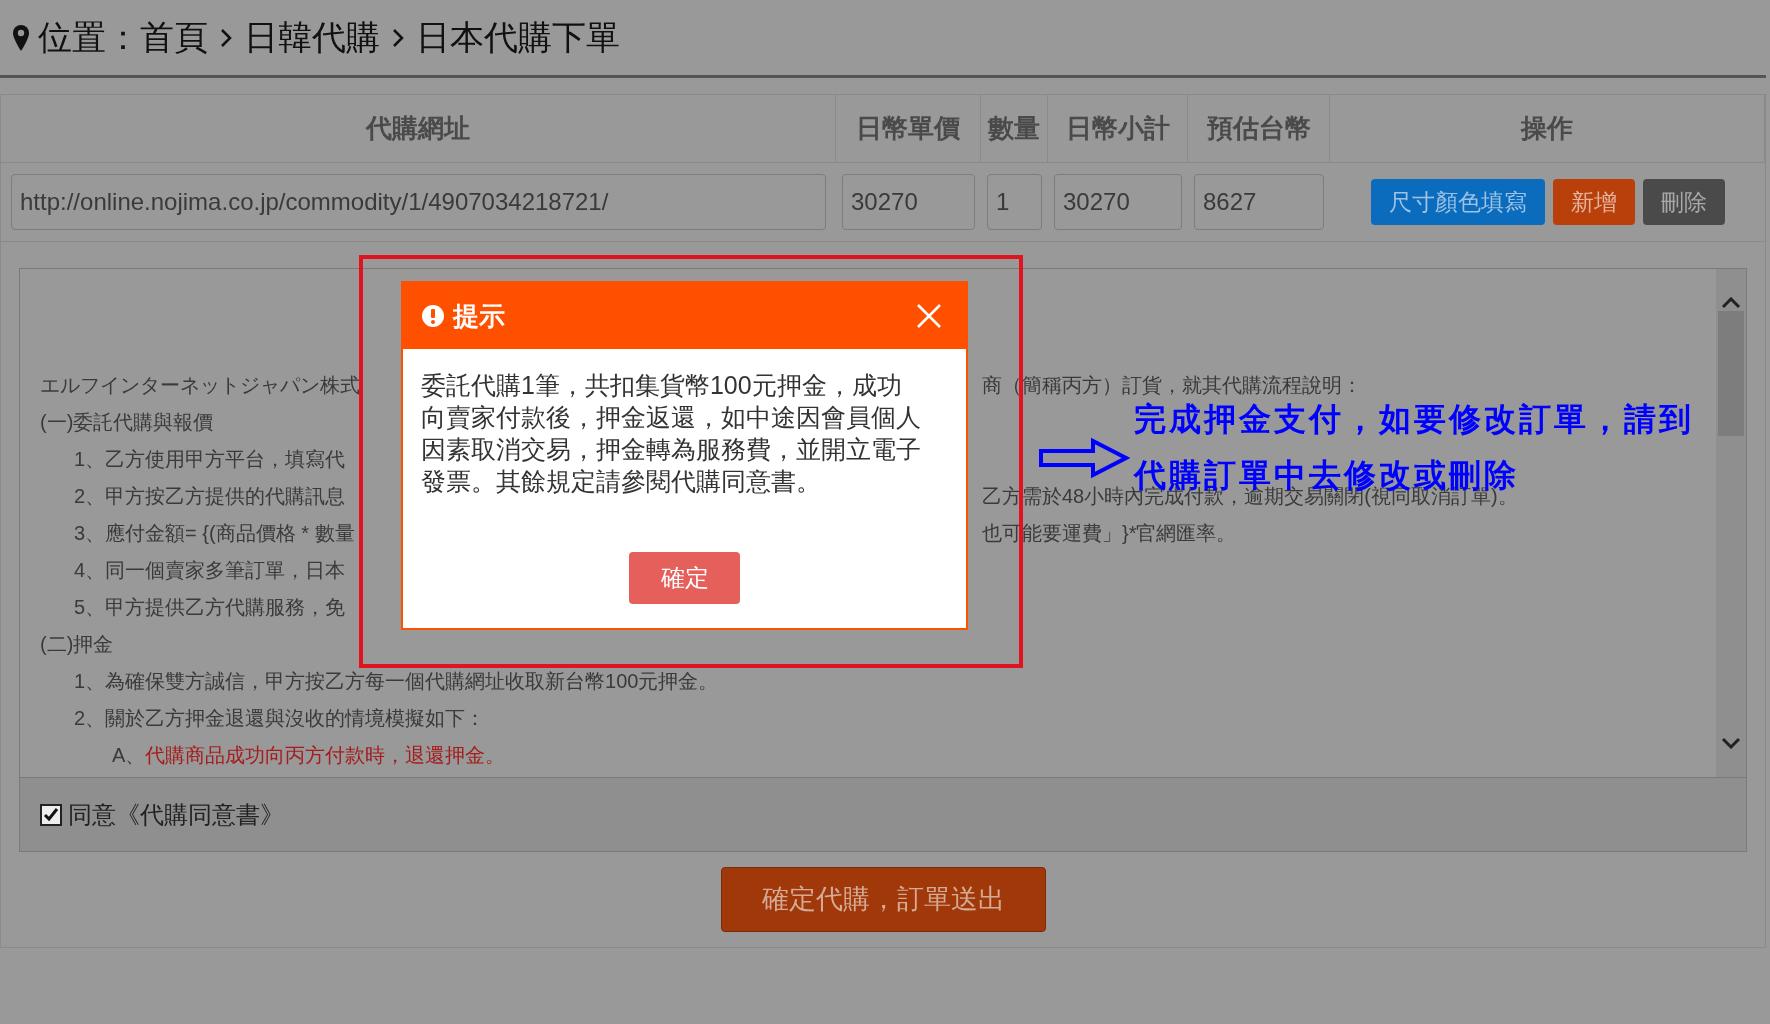 Image resolution: width=1770 pixels, height=1024 pixels. What do you see at coordinates (89, 37) in the screenshot?
I see `breadcrumb-label: 位置：` at bounding box center [89, 37].